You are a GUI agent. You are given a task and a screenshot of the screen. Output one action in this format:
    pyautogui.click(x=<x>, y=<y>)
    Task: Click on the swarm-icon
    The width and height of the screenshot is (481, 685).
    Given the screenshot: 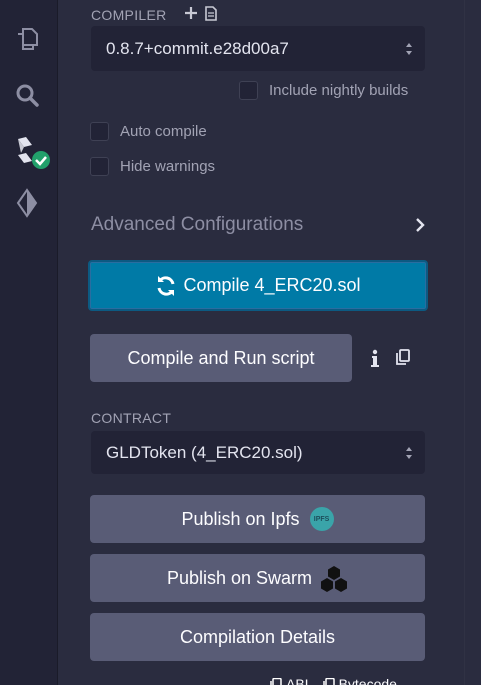 What is the action you would take?
    pyautogui.click(x=334, y=579)
    